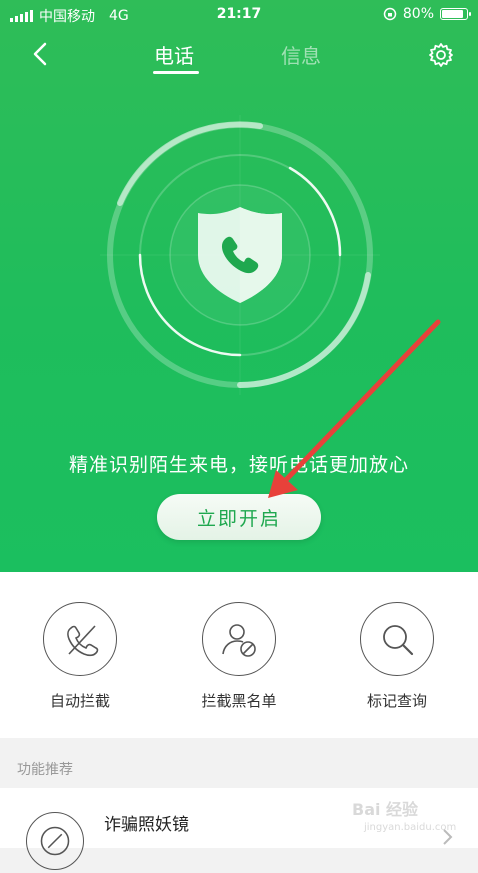 The image size is (478, 873). What do you see at coordinates (55, 841) in the screenshot?
I see `magic-mirror-icon` at bounding box center [55, 841].